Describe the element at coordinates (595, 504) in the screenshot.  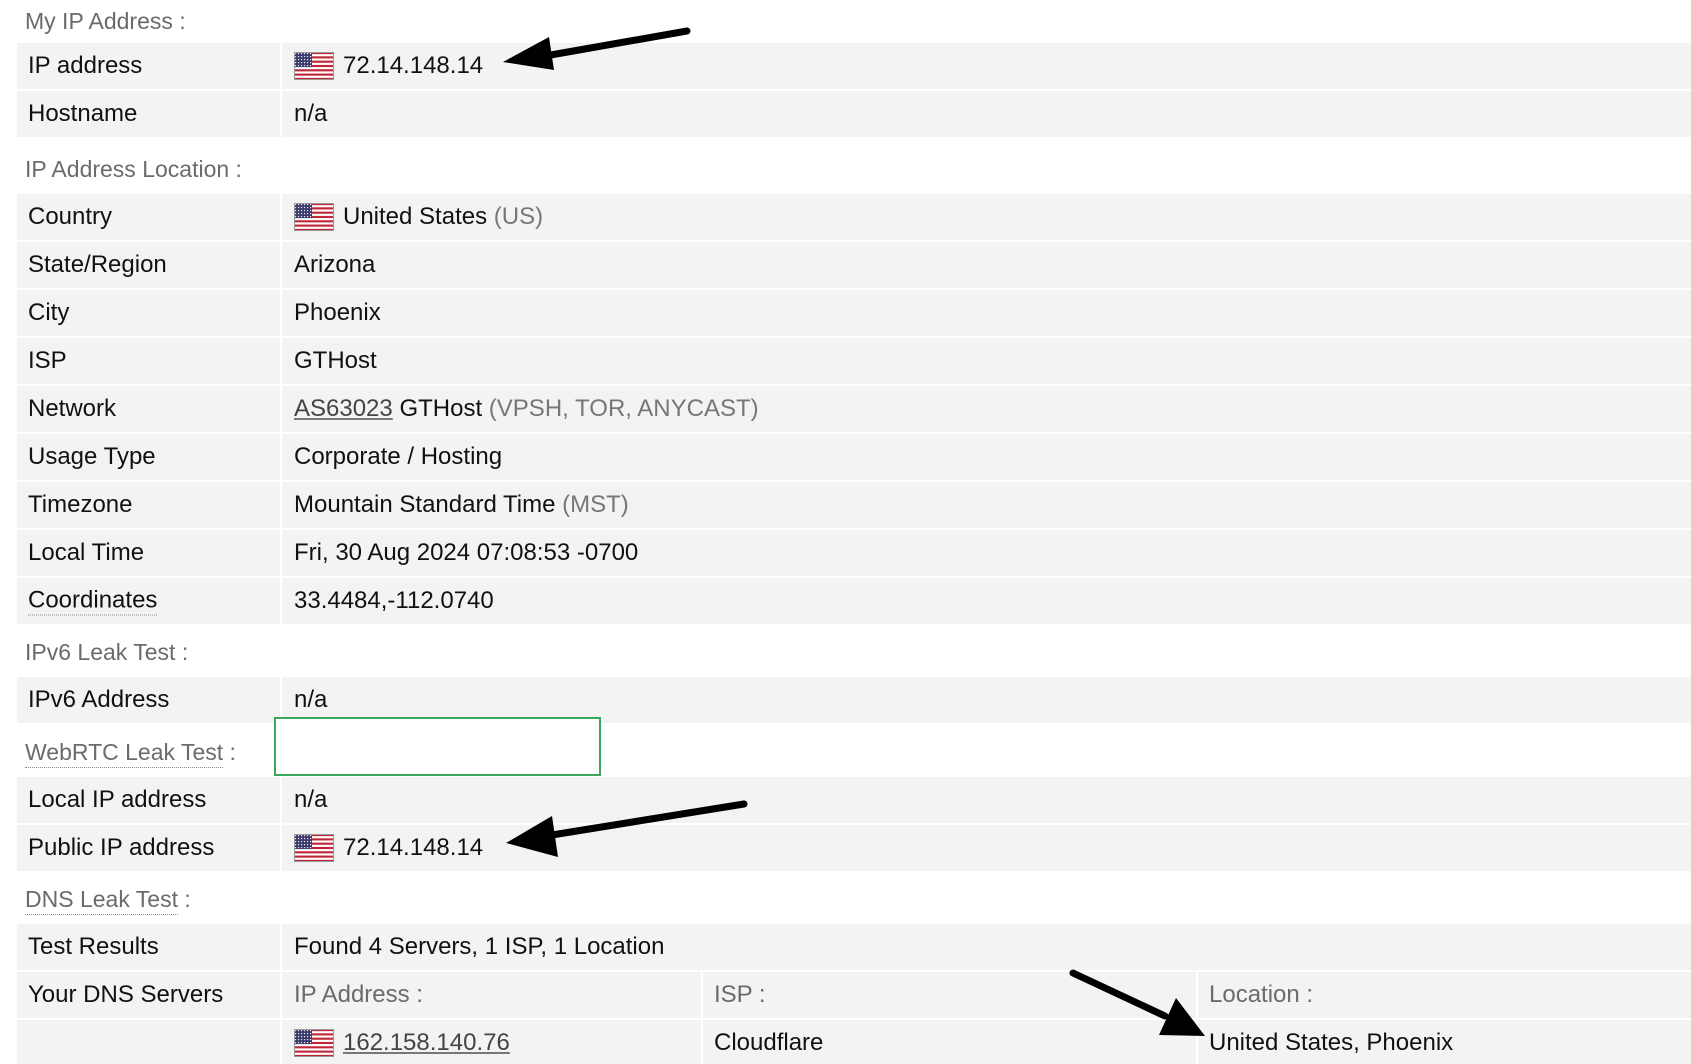
I see `timezone-abbr: (MST)` at that location.